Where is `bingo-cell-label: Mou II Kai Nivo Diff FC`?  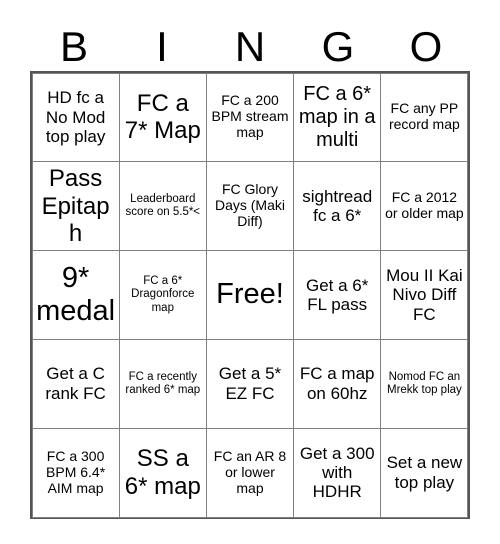
bingo-cell-label: Mou II Kai Nivo Diff FC is located at coordinates (424, 294).